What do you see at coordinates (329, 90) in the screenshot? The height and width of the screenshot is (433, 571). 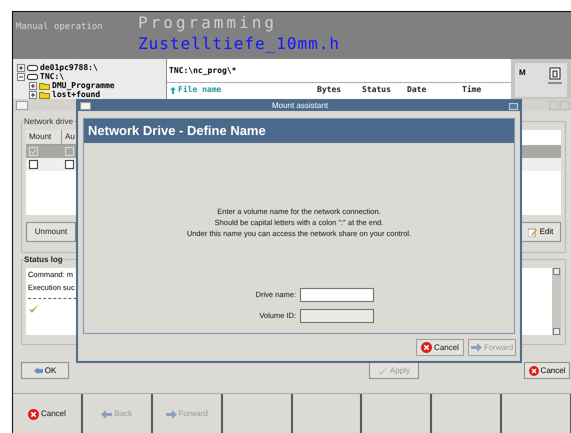 I see `column-header: Bytes` at bounding box center [329, 90].